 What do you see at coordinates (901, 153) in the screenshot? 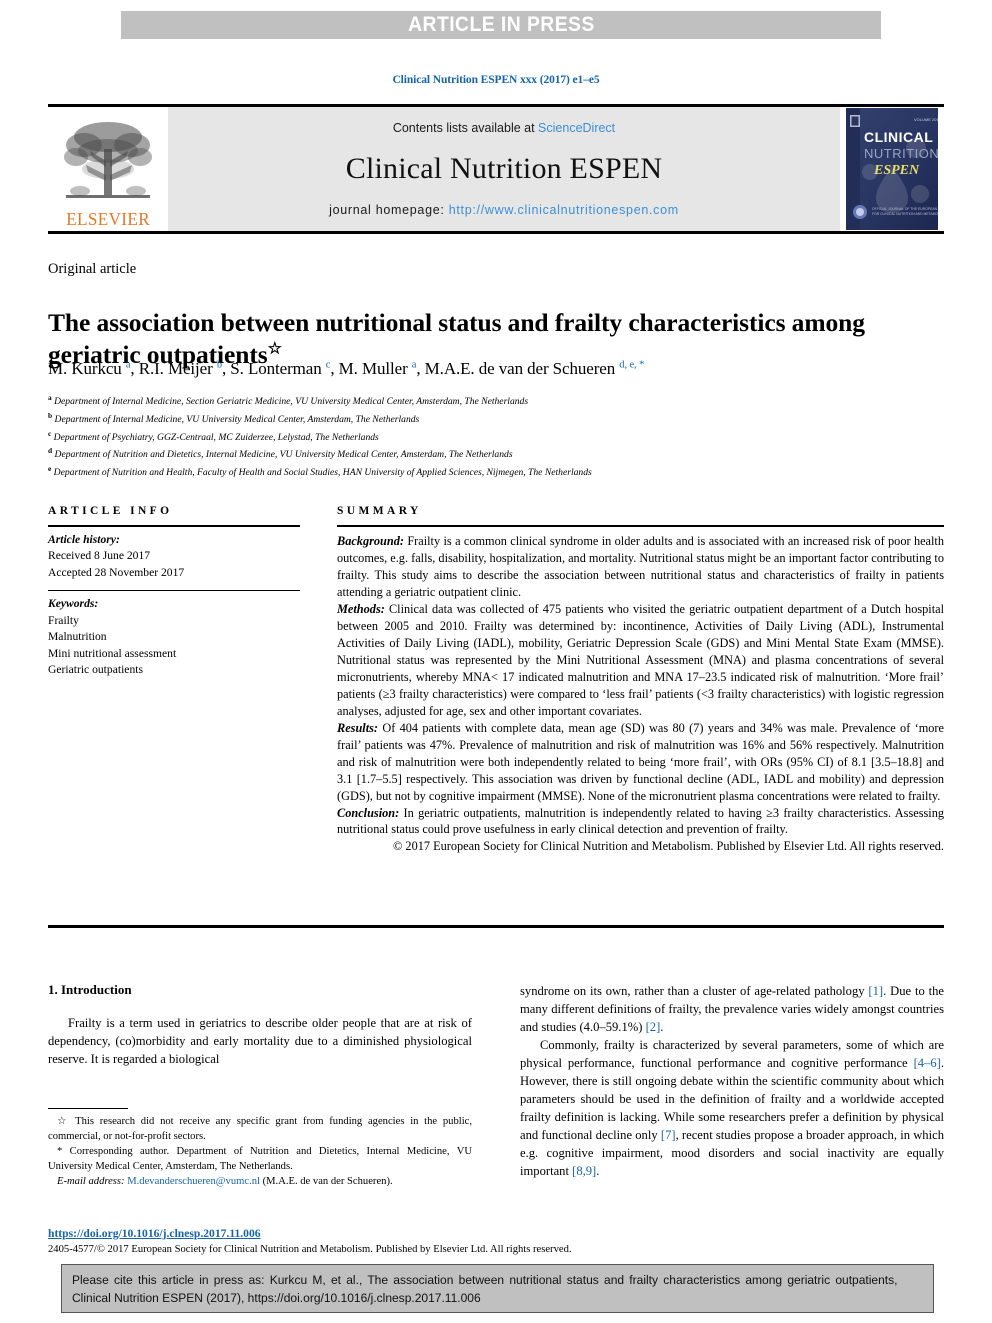
I see `svg-text: NUTRITION` at bounding box center [901, 153].